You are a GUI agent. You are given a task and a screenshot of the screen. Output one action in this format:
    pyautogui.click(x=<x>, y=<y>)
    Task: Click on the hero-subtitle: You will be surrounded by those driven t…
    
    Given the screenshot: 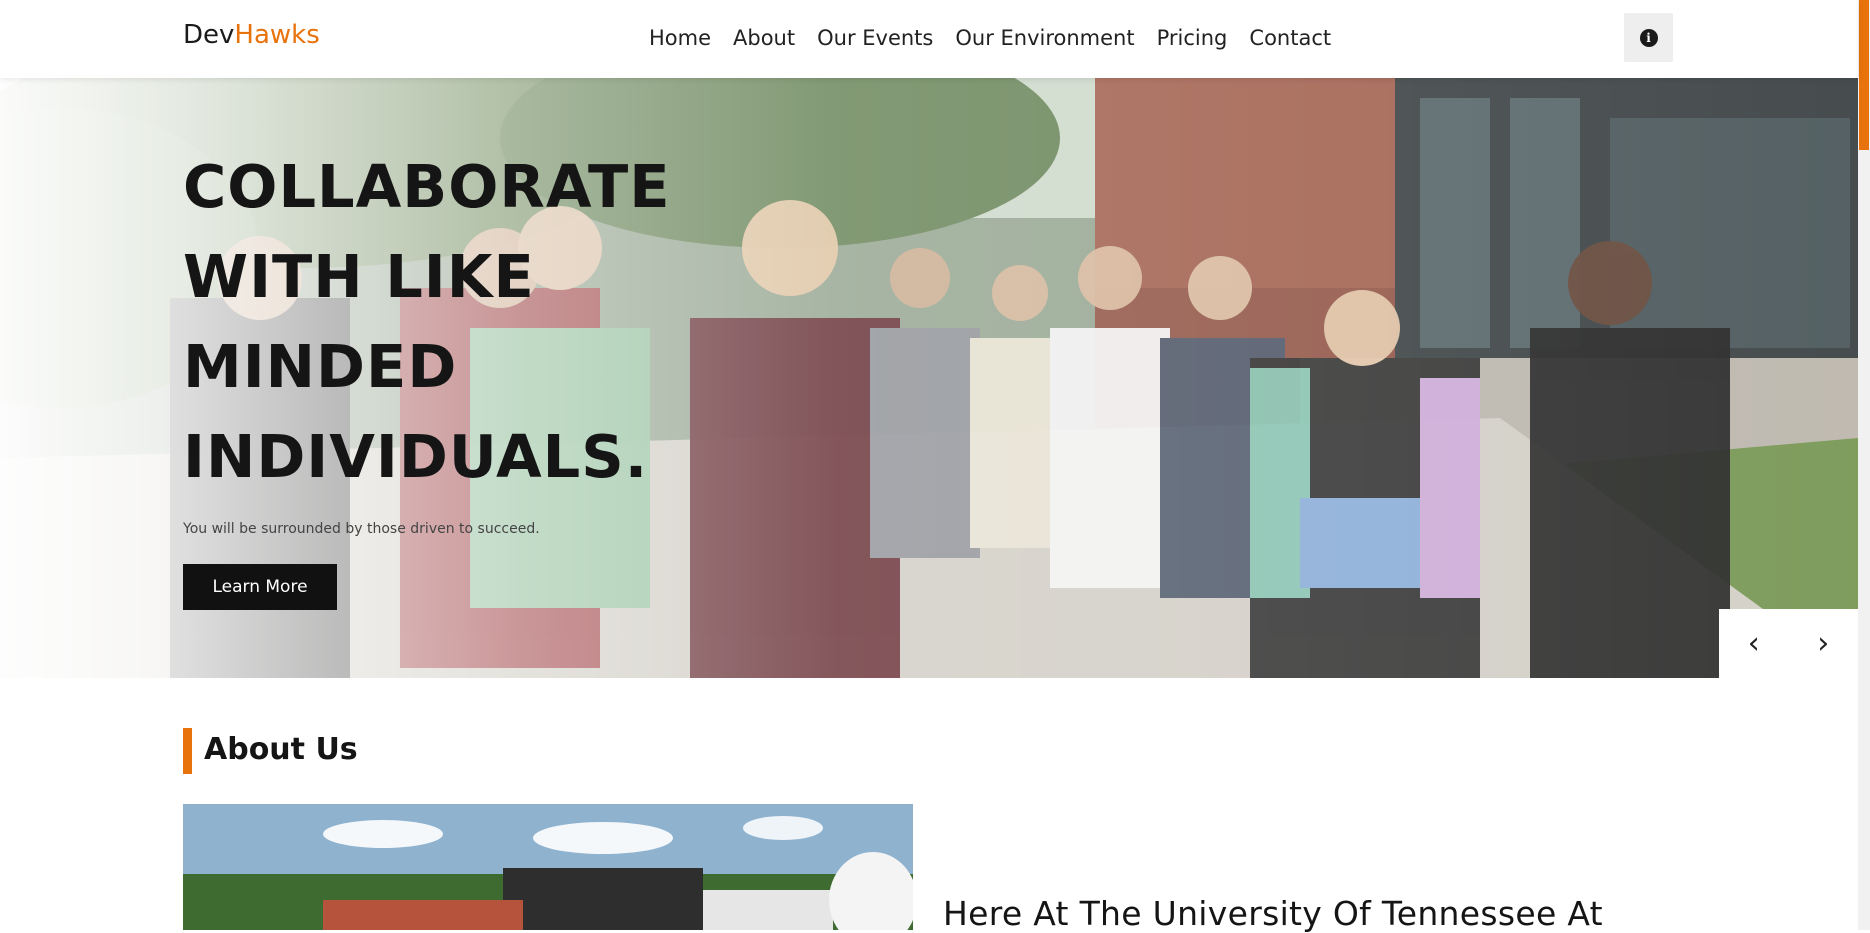 What is the action you would take?
    pyautogui.click(x=361, y=529)
    